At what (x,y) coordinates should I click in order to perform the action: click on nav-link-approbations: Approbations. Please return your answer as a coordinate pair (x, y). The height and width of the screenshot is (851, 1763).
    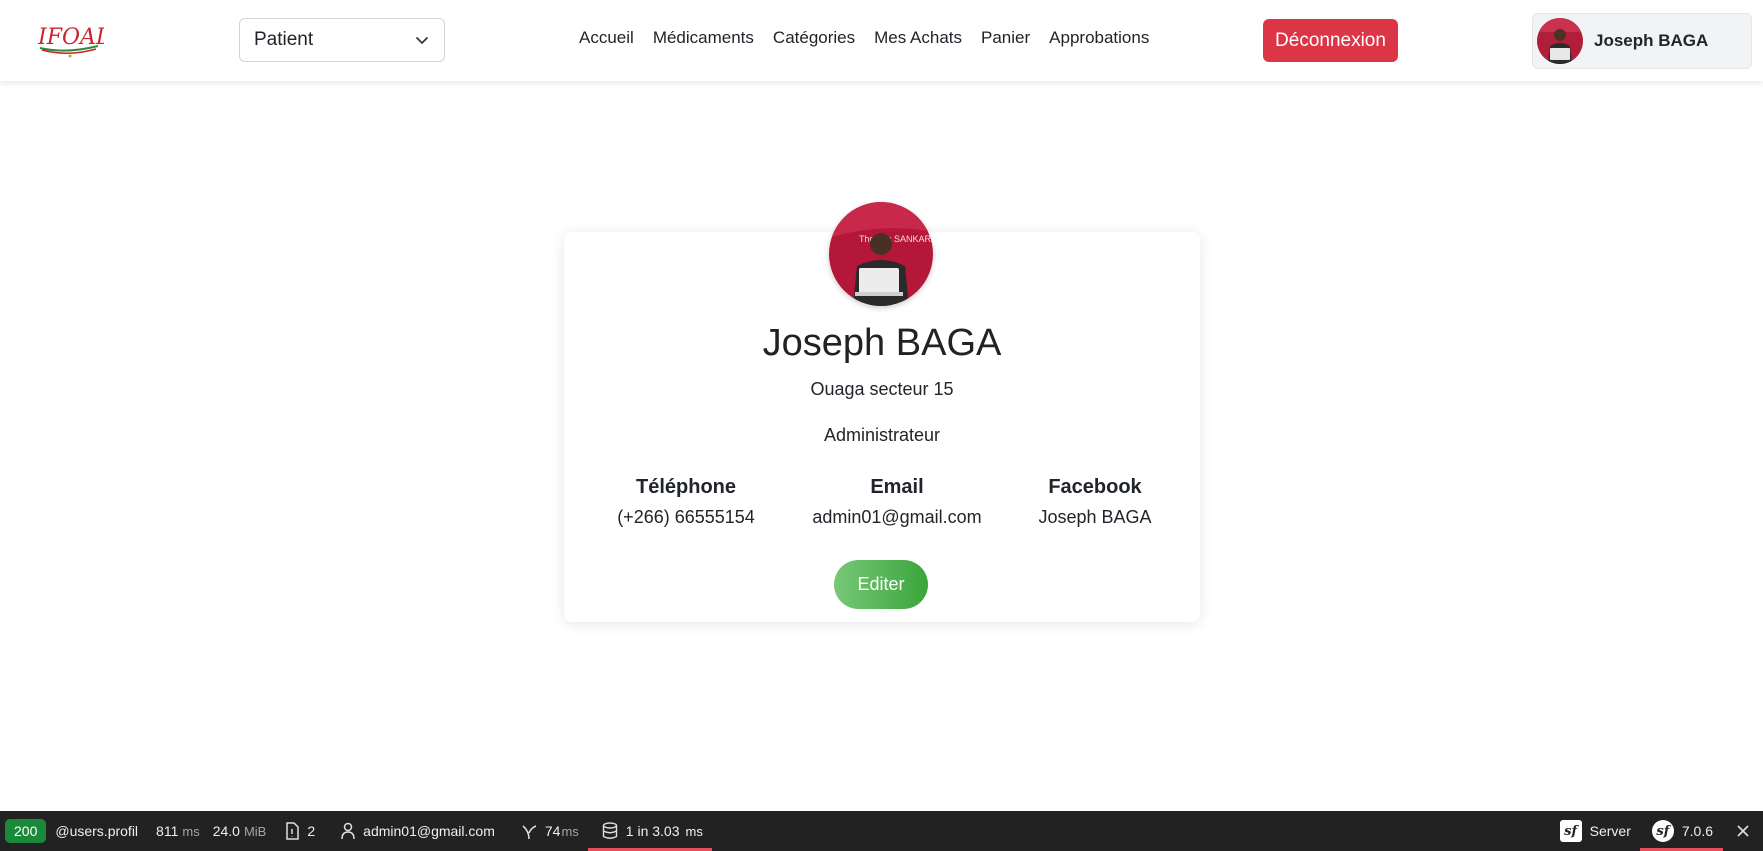
    Looking at the image, I should click on (1099, 38).